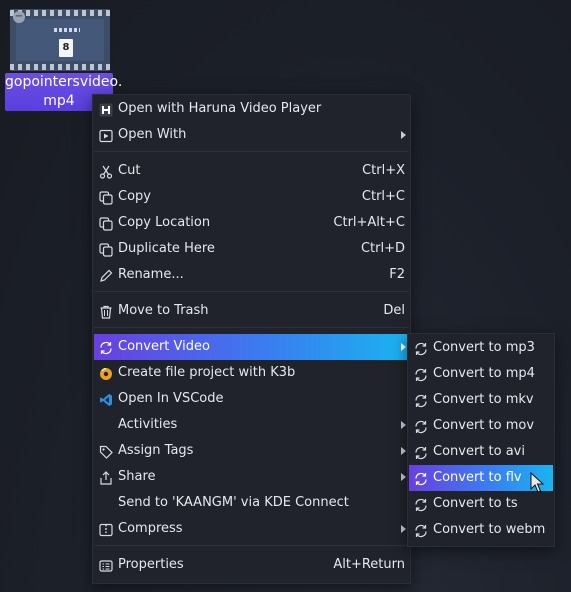 The height and width of the screenshot is (592, 571). Describe the element at coordinates (105, 529) in the screenshot. I see `archive-icon` at that location.